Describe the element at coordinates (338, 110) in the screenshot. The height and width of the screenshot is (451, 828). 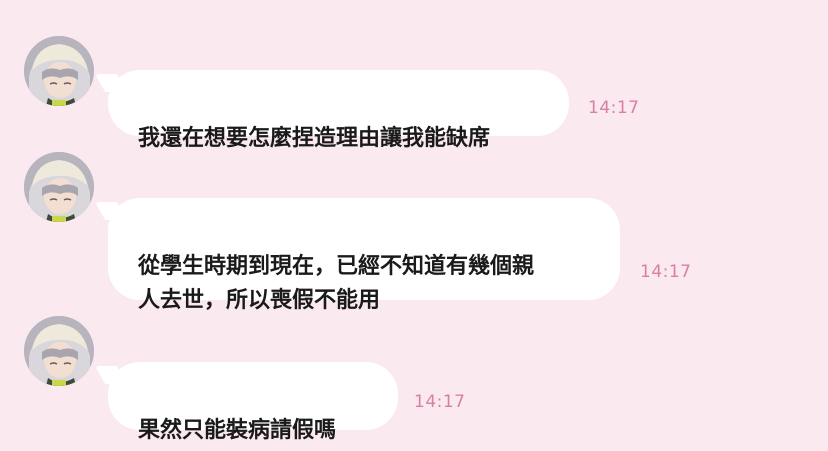
I see `message-bubble: 我還在想要怎麼捏造理由讓我能缺席` at that location.